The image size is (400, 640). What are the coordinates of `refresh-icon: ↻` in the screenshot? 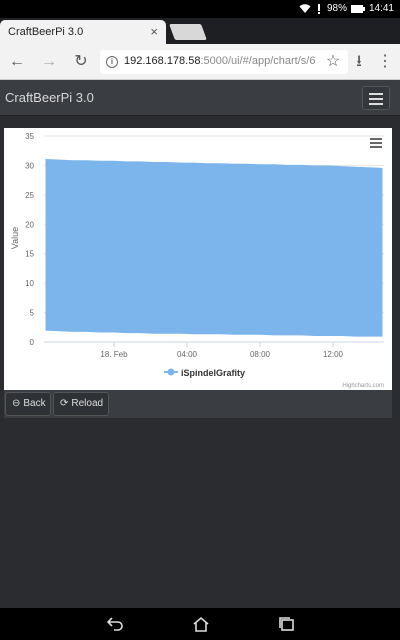 It's located at (81, 62).